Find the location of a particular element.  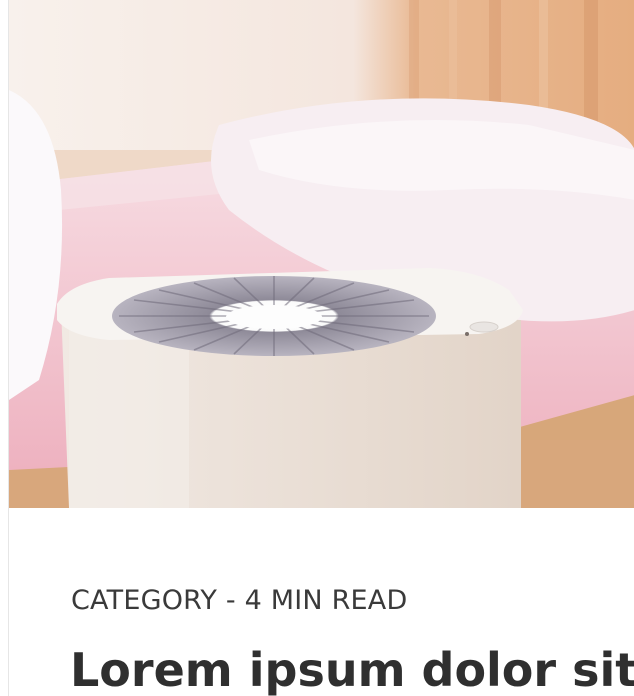

article-meta: CATEGORY - 4 MIN READ is located at coordinates (239, 600).